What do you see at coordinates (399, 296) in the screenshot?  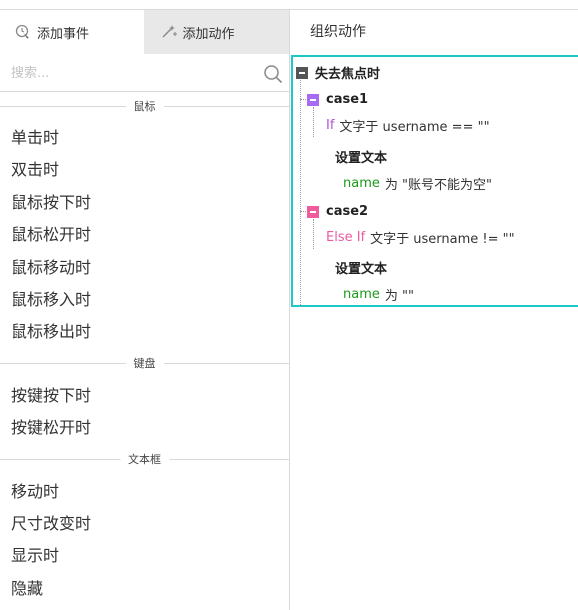 I see `action-text: 为 ""` at bounding box center [399, 296].